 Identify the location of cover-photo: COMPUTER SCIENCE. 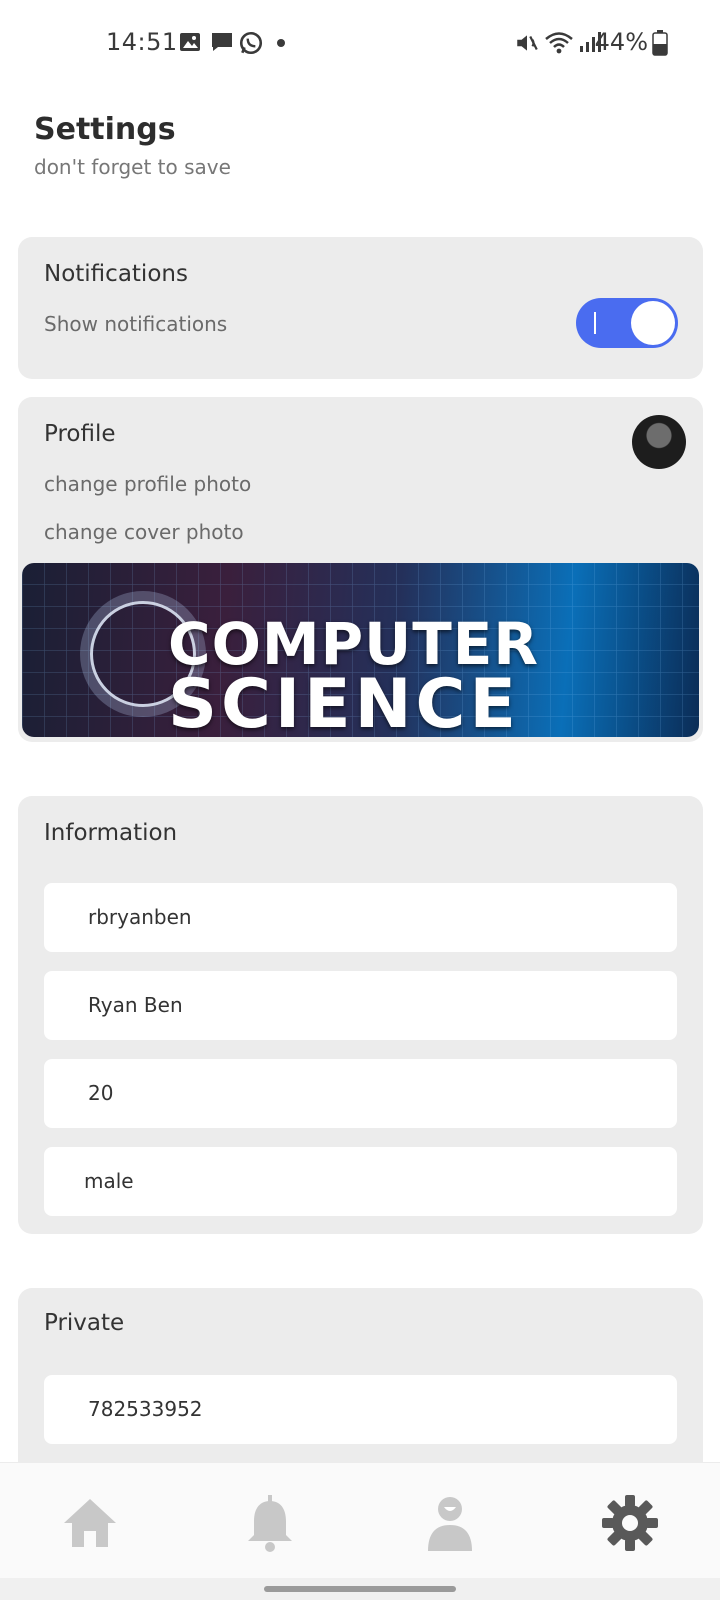
(360, 650).